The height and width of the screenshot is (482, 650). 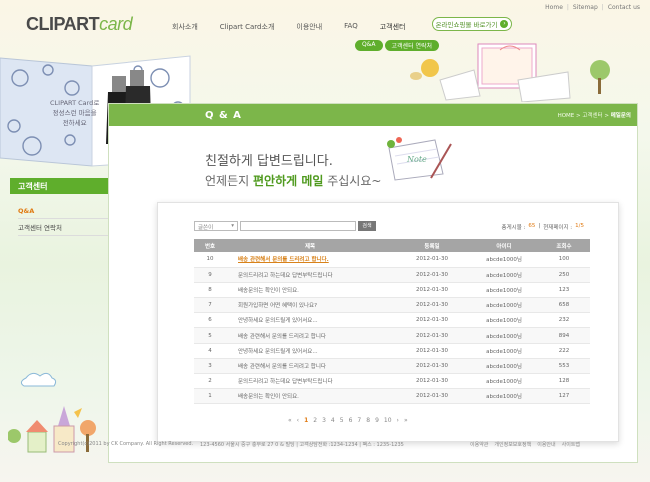 I want to click on sidebar-menu: Q&A 고객센터 연락처, so click(x=64, y=220).